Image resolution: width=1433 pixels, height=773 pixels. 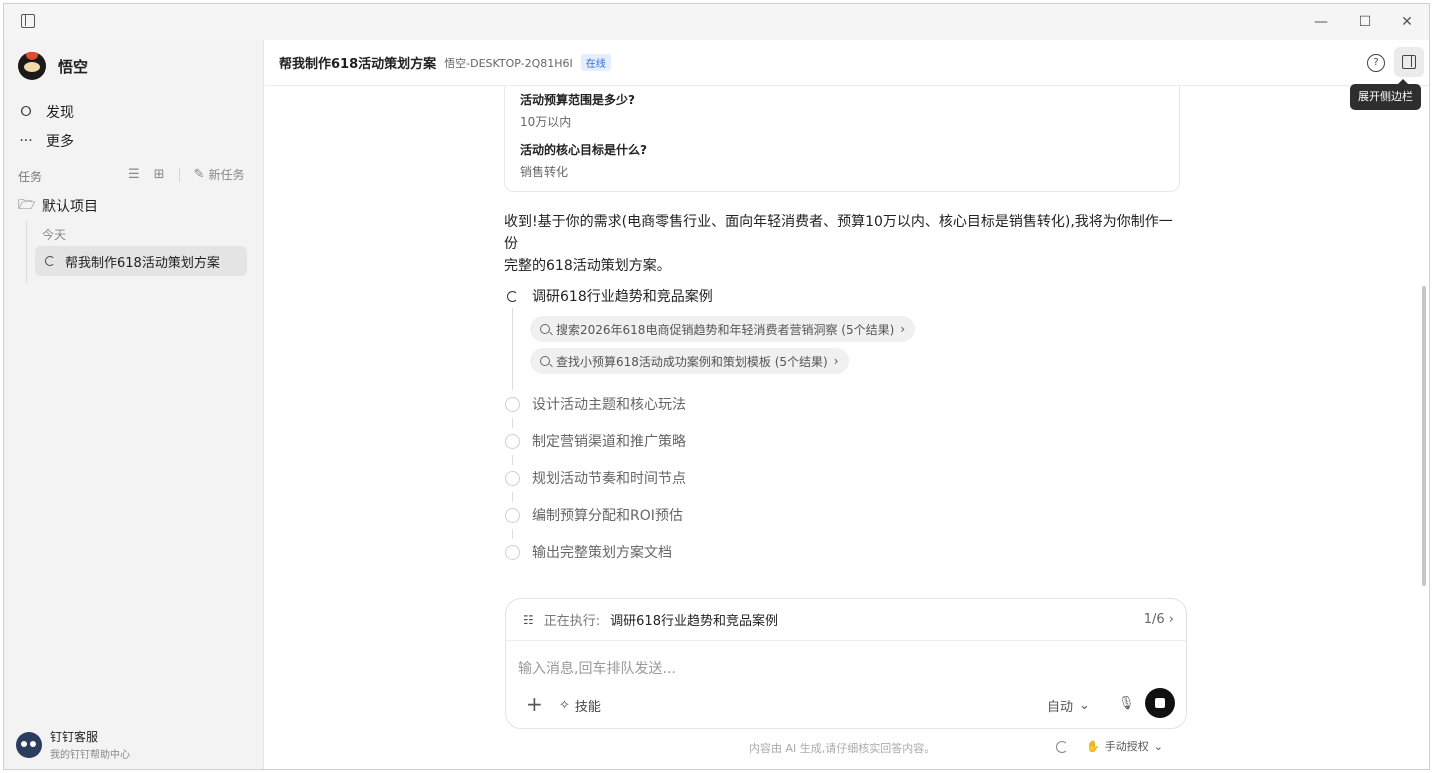 I want to click on puzzle-icon: ✧, so click(x=564, y=705).